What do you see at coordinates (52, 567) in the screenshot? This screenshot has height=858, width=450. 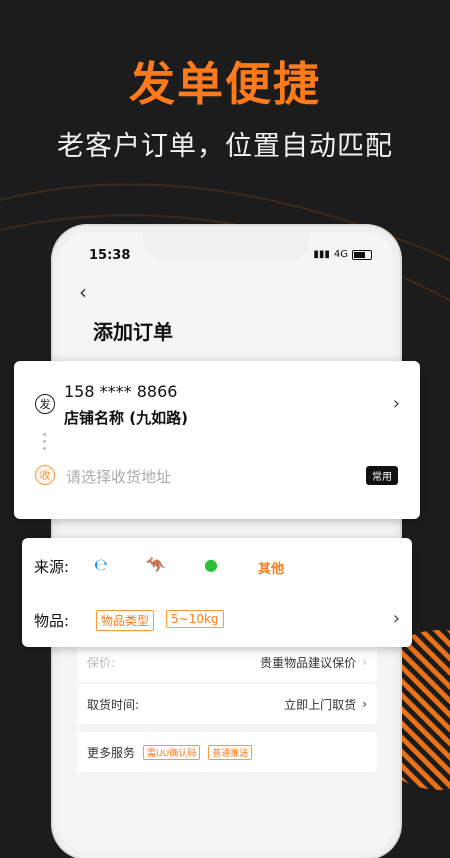 I see `source-label: 来源:` at bounding box center [52, 567].